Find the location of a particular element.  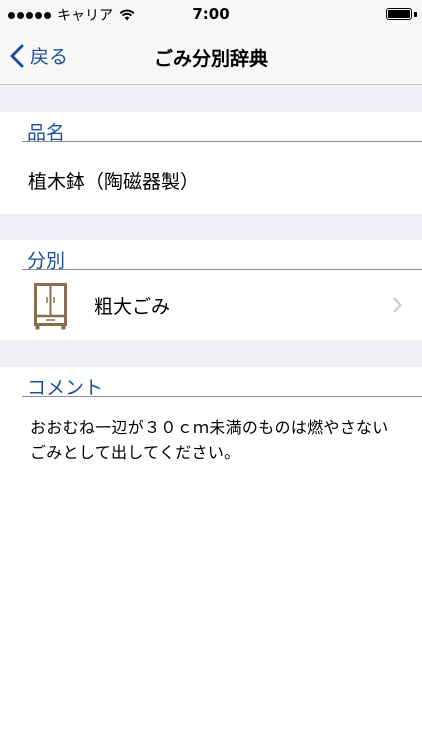

status-time: 7:00 is located at coordinates (211, 14).